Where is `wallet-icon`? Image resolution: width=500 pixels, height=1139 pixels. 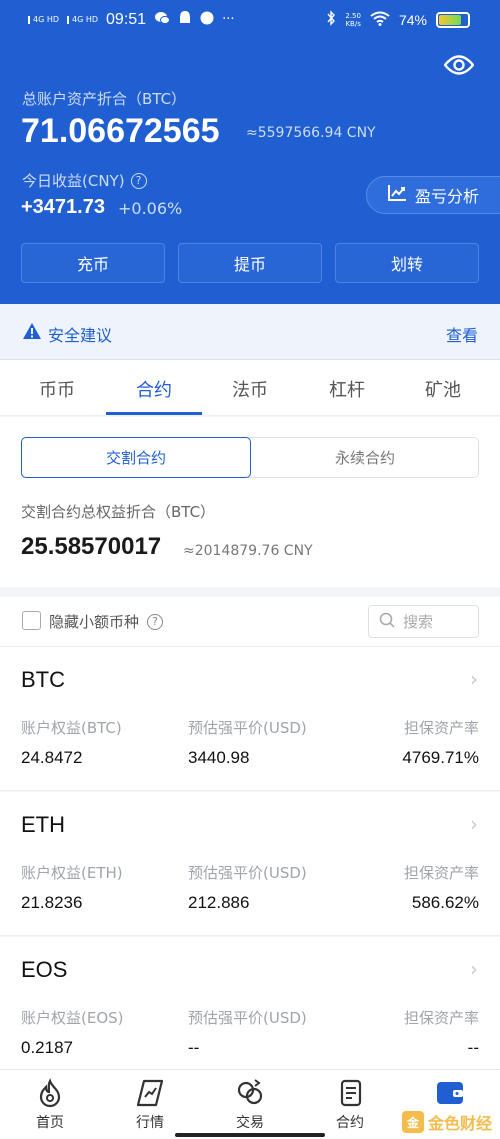
wallet-icon is located at coordinates (450, 1093).